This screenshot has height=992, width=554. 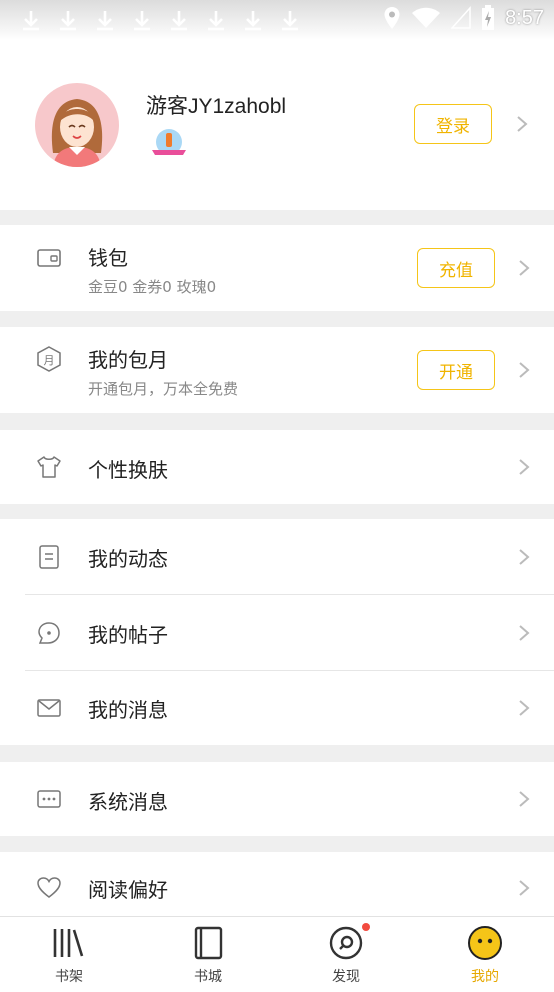 What do you see at coordinates (208, 977) in the screenshot?
I see `tab-bookstore-label: 书城` at bounding box center [208, 977].